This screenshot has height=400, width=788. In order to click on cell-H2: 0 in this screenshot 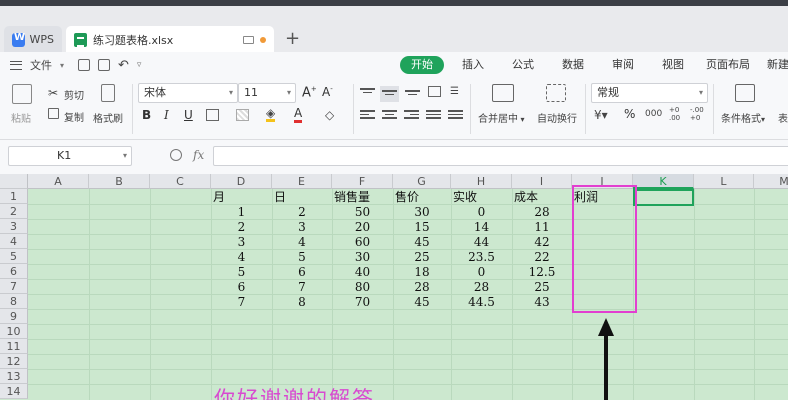, I will do `click(481, 212)`.